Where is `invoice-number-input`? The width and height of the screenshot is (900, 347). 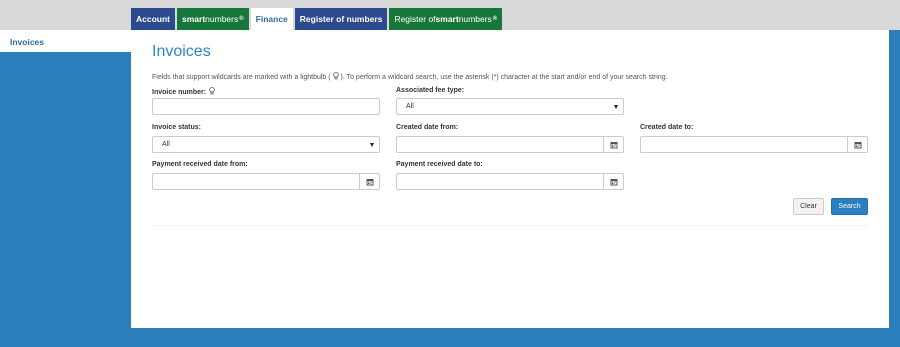 invoice-number-input is located at coordinates (266, 106).